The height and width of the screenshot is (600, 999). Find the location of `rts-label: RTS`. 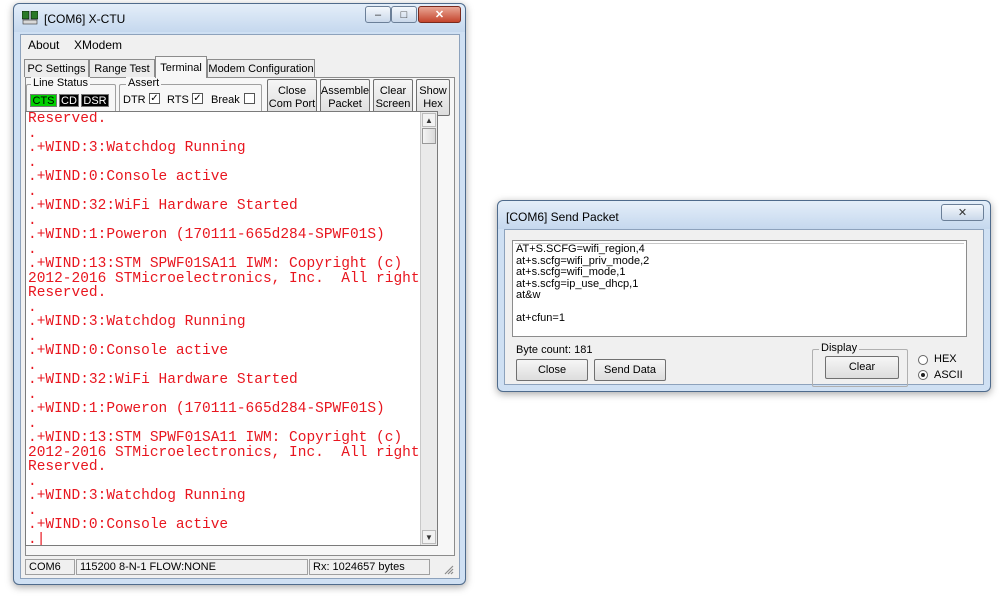

rts-label: RTS is located at coordinates (178, 100).